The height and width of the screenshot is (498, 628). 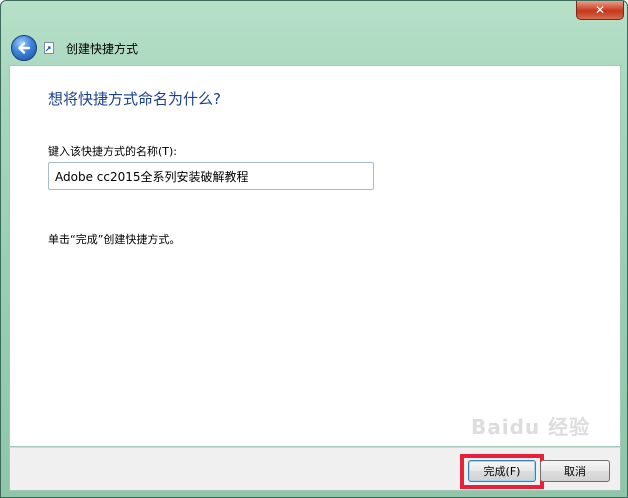 I want to click on finish-button: 完成(F), so click(x=502, y=471).